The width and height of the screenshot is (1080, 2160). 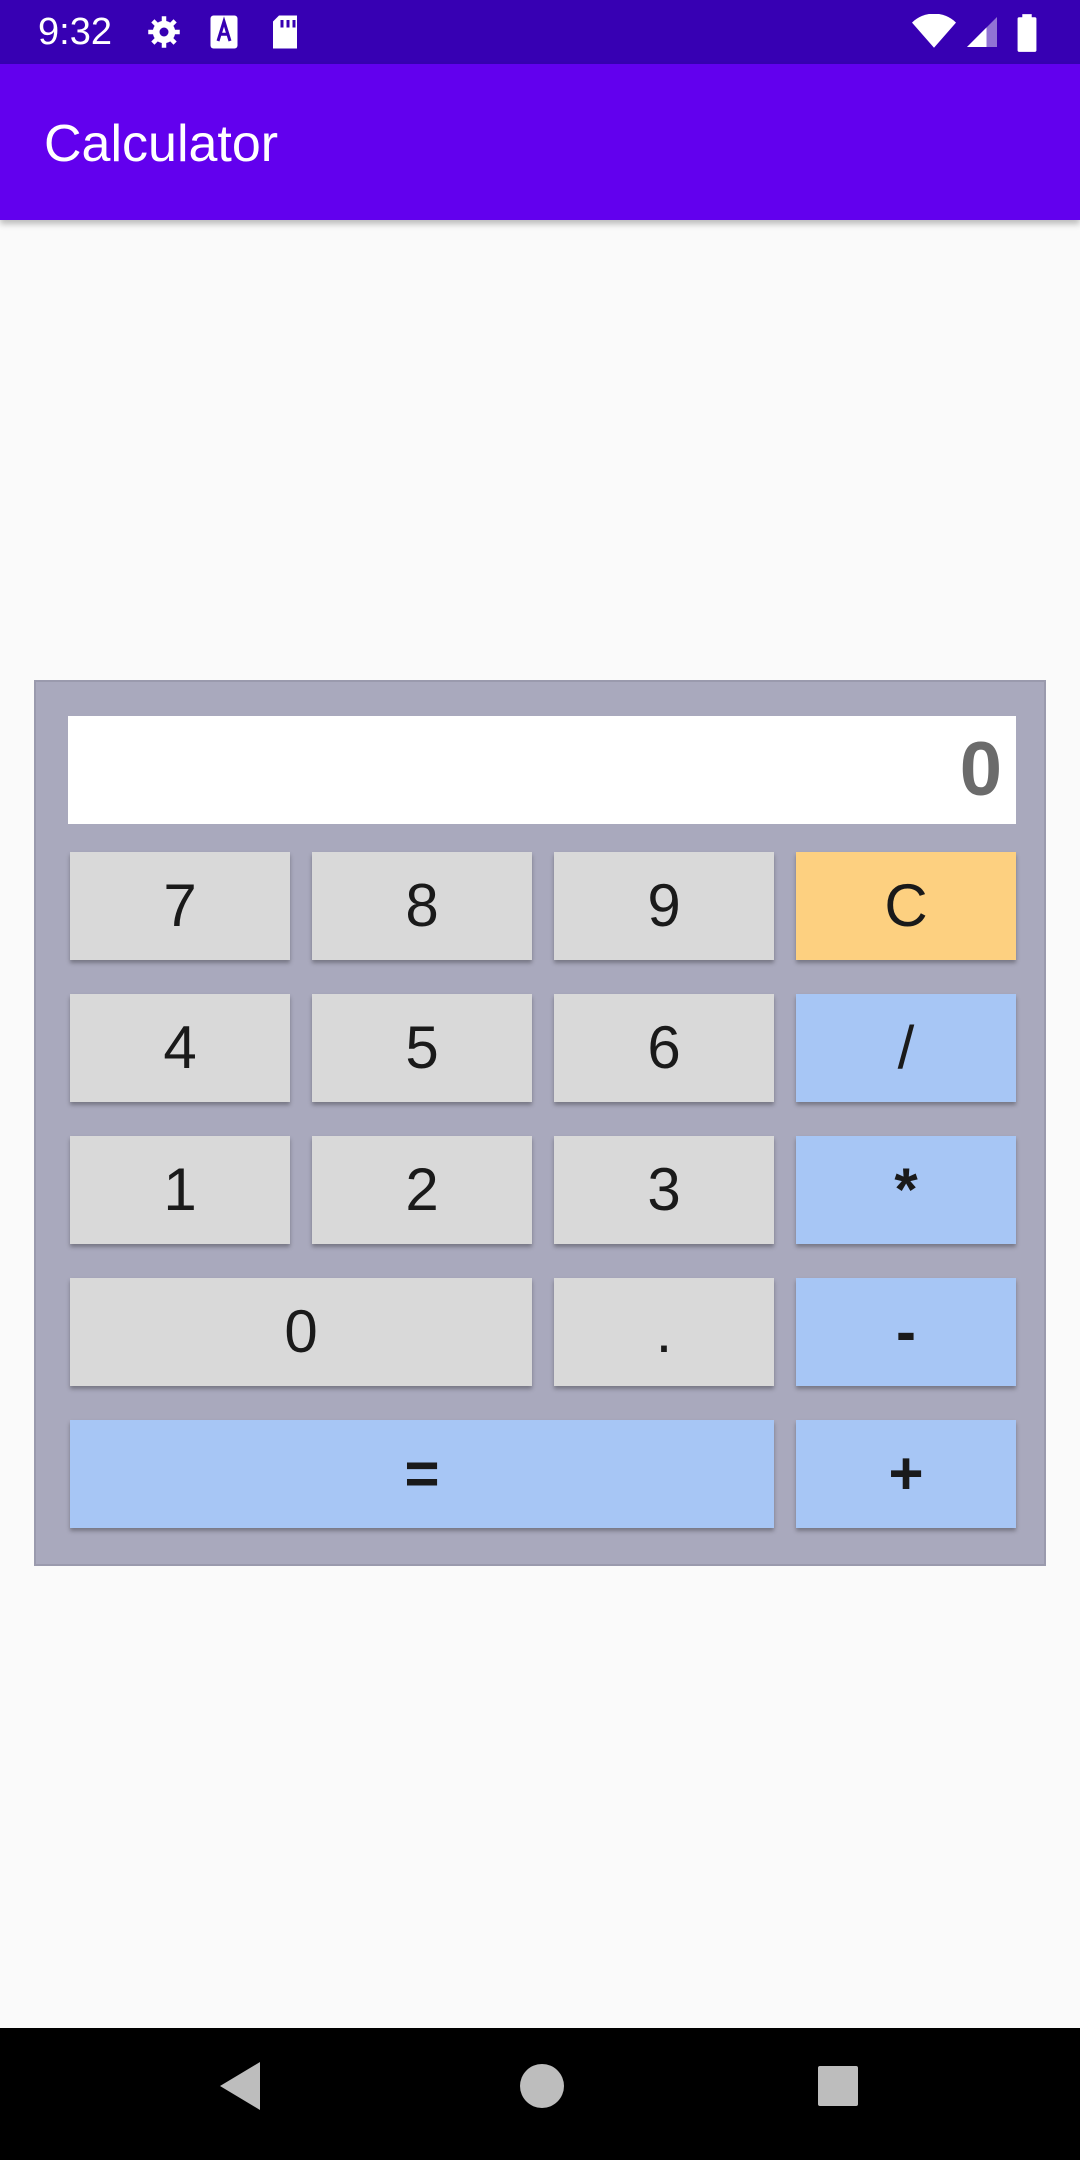 I want to click on key-2: 2, so click(x=422, y=1190).